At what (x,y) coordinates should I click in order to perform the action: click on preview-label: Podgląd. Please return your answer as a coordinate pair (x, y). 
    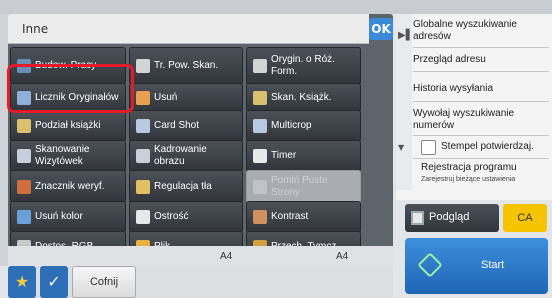
    Looking at the image, I should click on (449, 217).